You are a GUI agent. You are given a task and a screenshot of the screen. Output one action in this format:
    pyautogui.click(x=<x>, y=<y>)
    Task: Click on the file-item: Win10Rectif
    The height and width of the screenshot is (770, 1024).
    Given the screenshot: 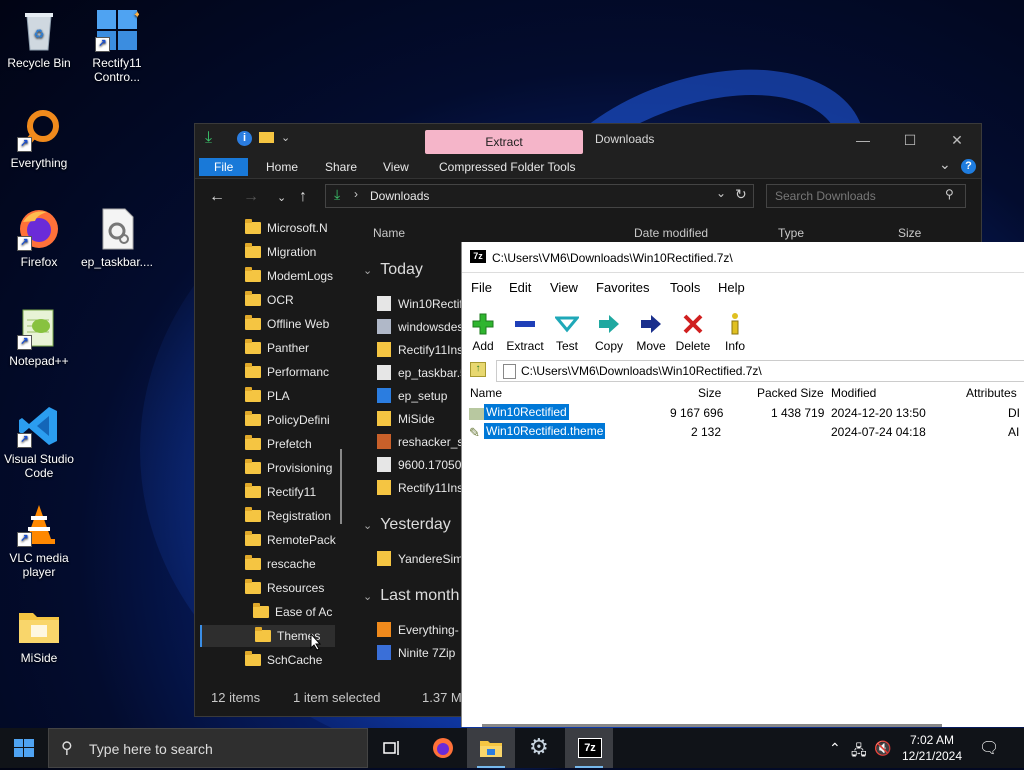 What is the action you would take?
    pyautogui.click(x=420, y=304)
    